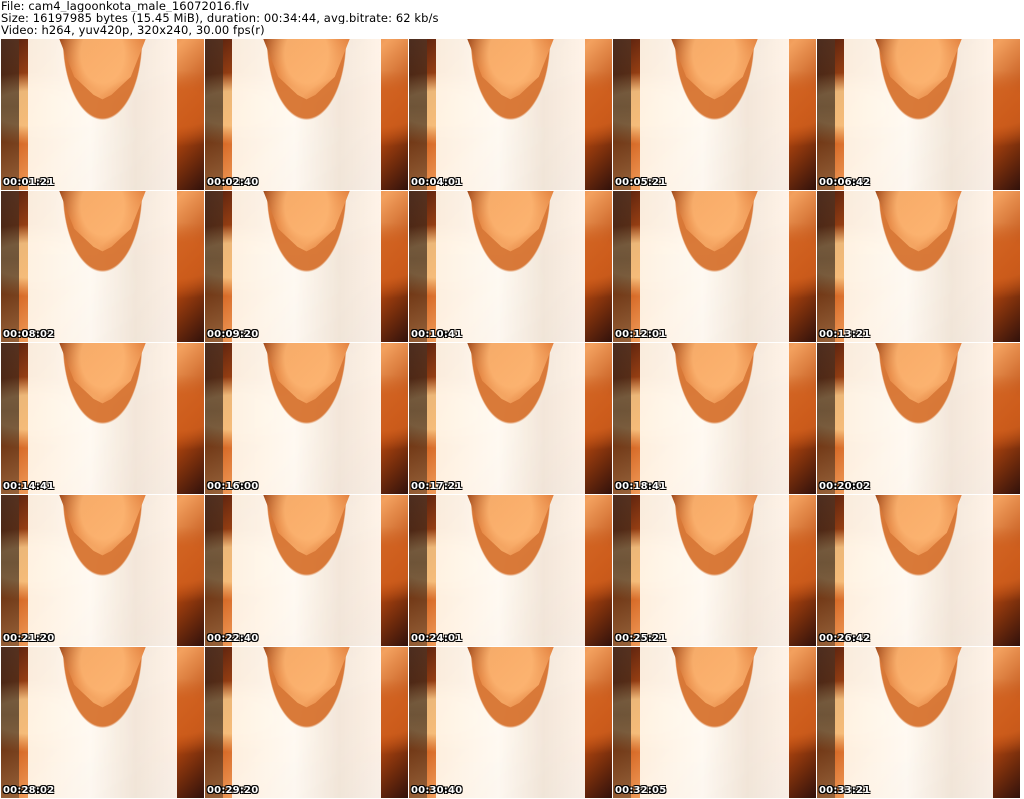 The image size is (1024, 799). Describe the element at coordinates (714, 114) in the screenshot. I see `video-thumbnail: 00:05:21` at that location.